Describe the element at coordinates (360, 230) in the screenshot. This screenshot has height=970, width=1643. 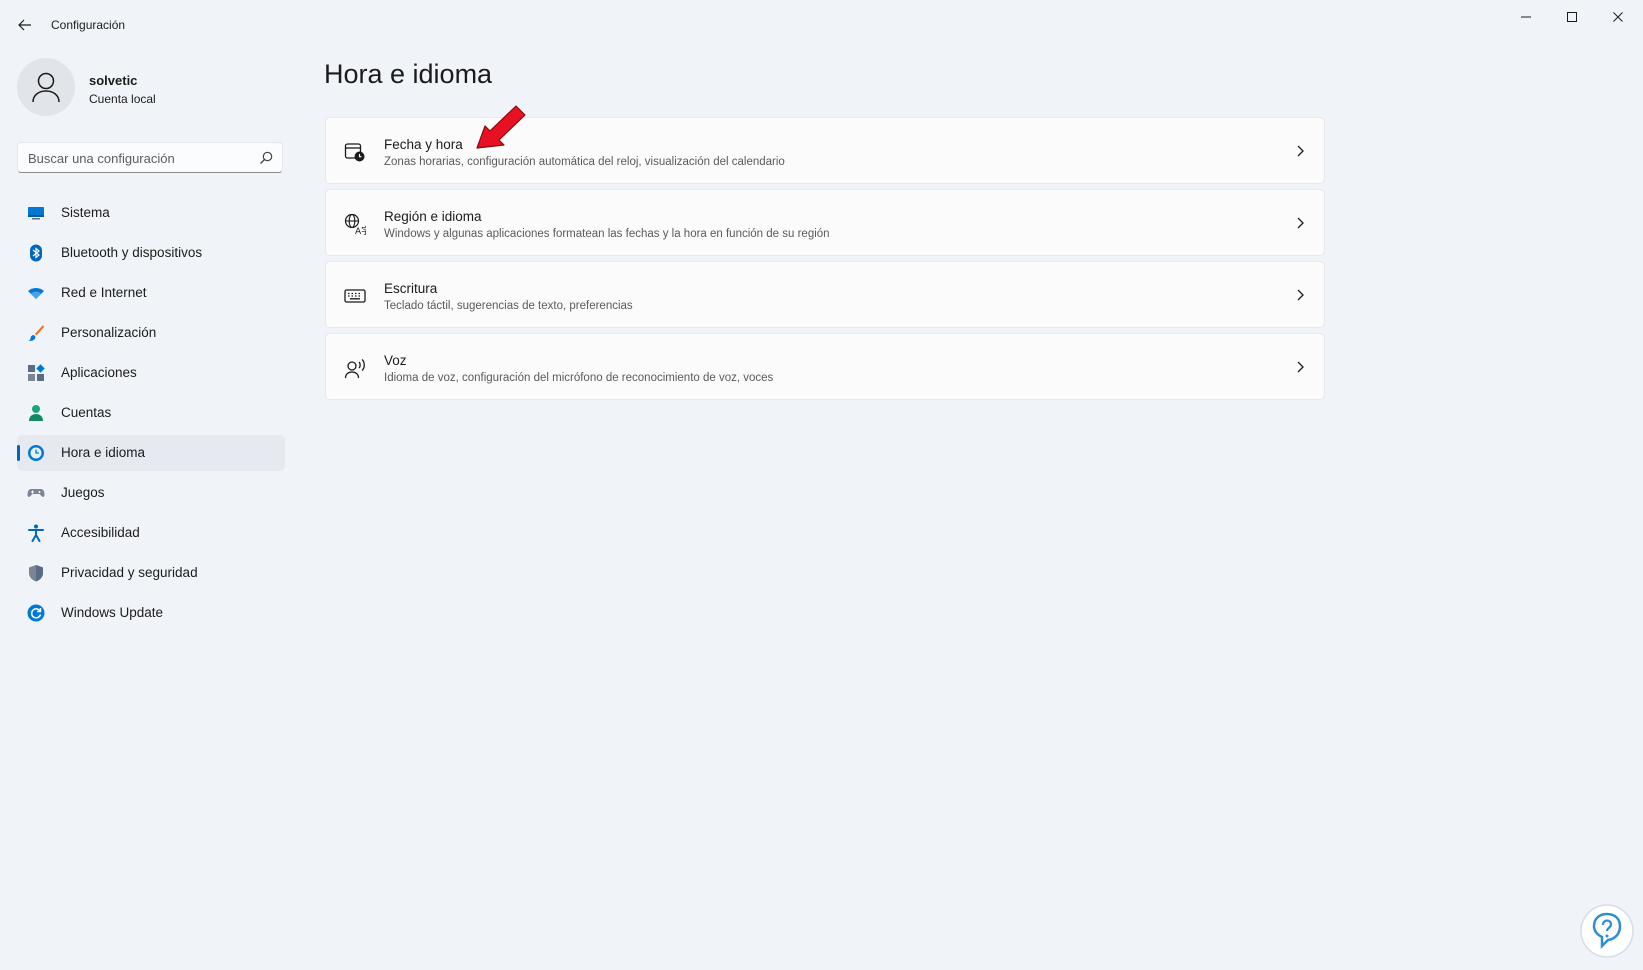
I see `svg-text: A字` at that location.